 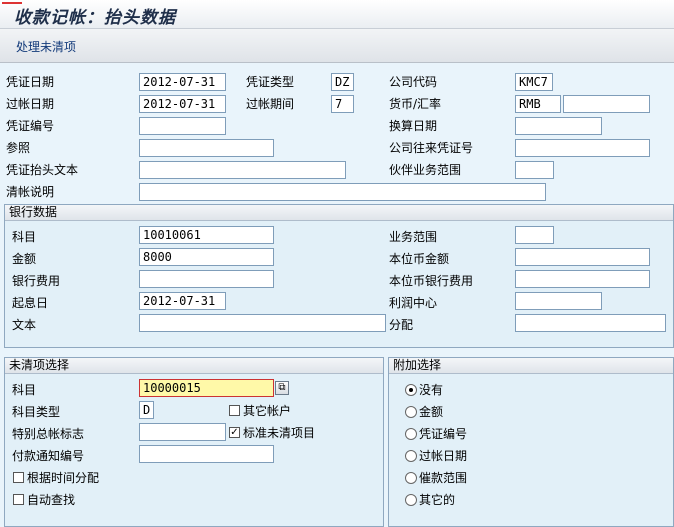 I want to click on partner-ba-label: 伙伴业务范围, so click(x=425, y=170).